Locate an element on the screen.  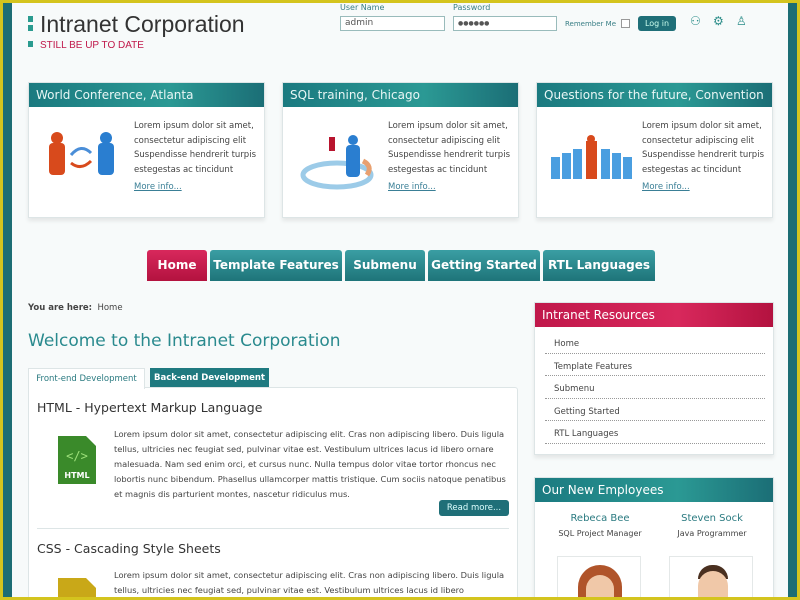
training-icon is located at coordinates (337, 162).